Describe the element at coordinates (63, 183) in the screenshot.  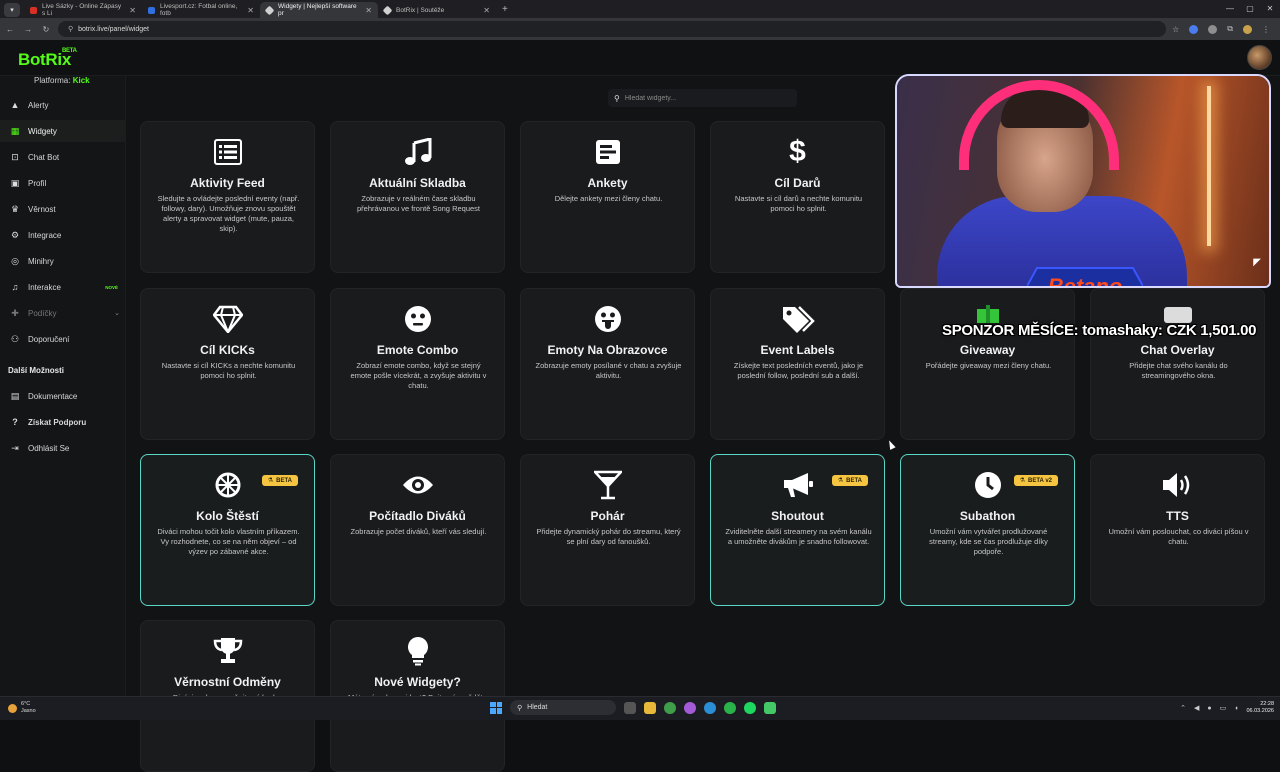
I see `sidebar-item-profil: ▣ Profil` at that location.